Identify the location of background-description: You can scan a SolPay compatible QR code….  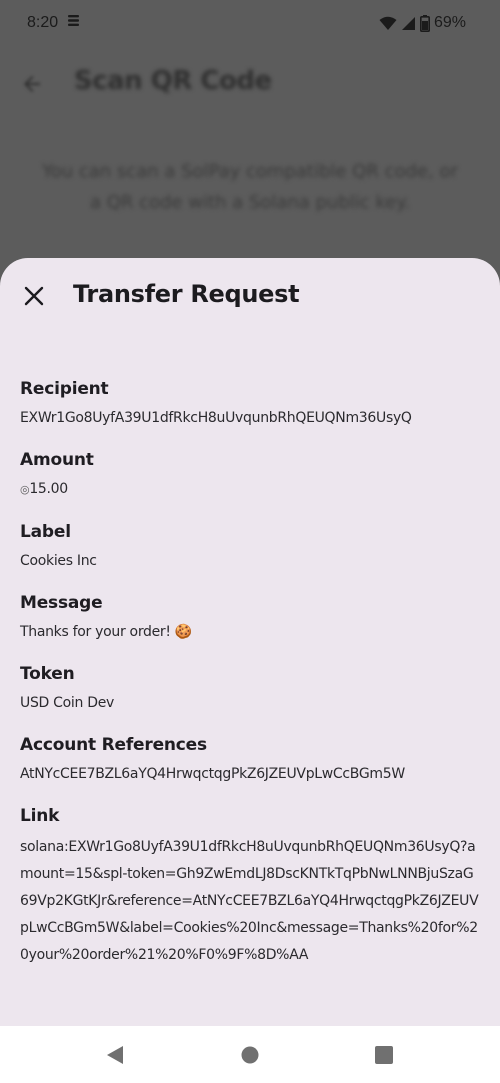
(250, 187).